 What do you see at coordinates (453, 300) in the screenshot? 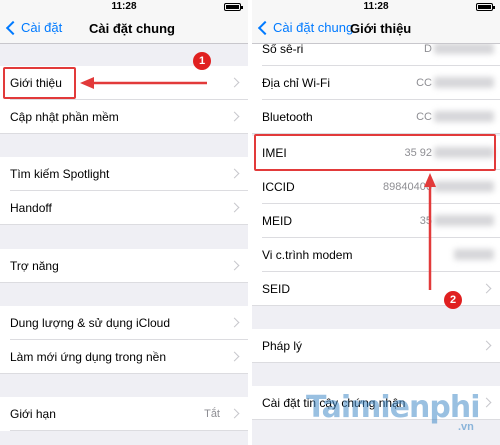
I see `step-badge-2: 2` at bounding box center [453, 300].